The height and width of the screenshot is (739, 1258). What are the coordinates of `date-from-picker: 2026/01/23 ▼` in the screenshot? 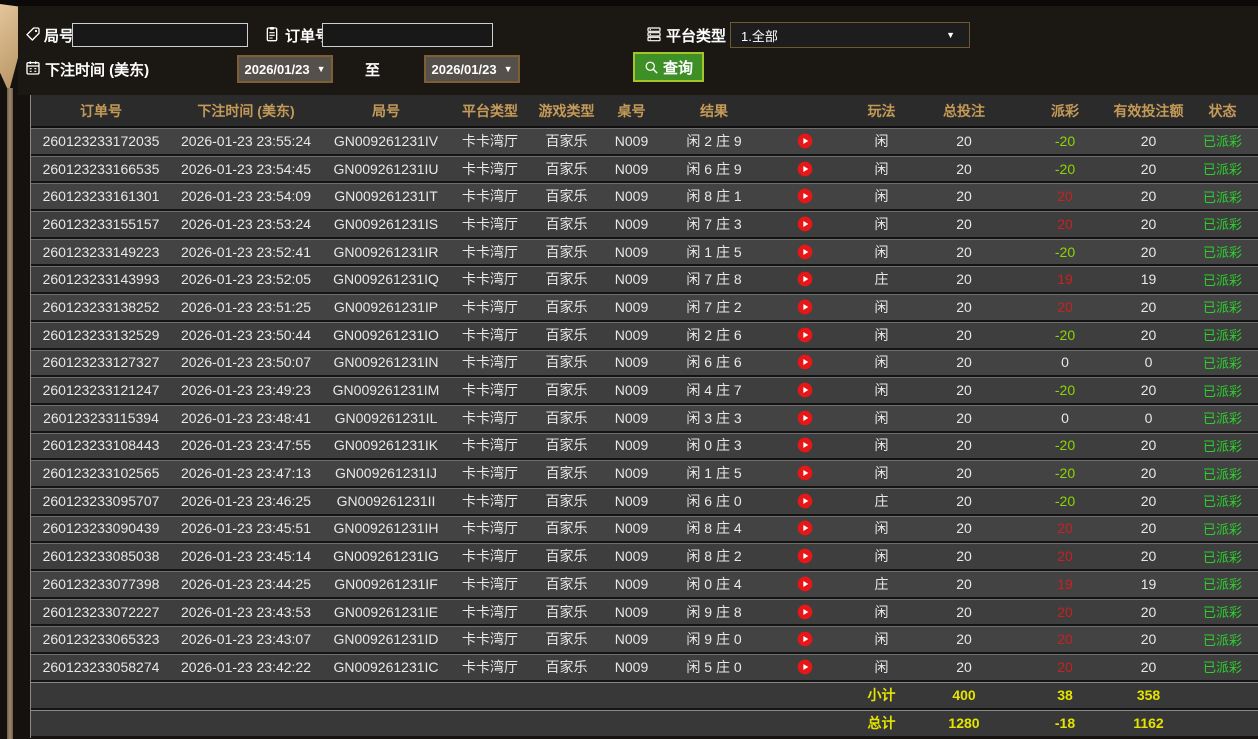 It's located at (285, 69).